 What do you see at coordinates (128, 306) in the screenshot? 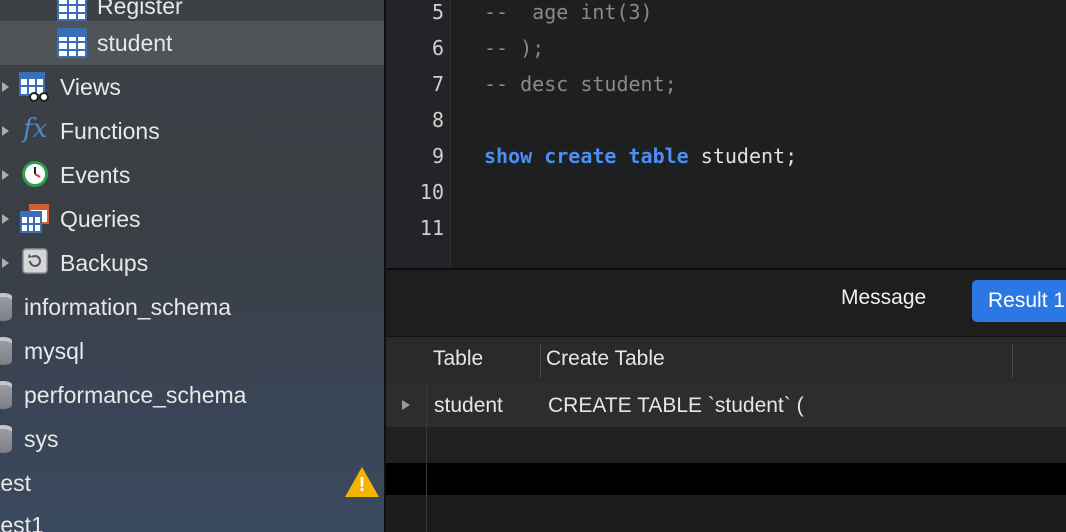
I see `sidebar-item-label: information_schema` at bounding box center [128, 306].